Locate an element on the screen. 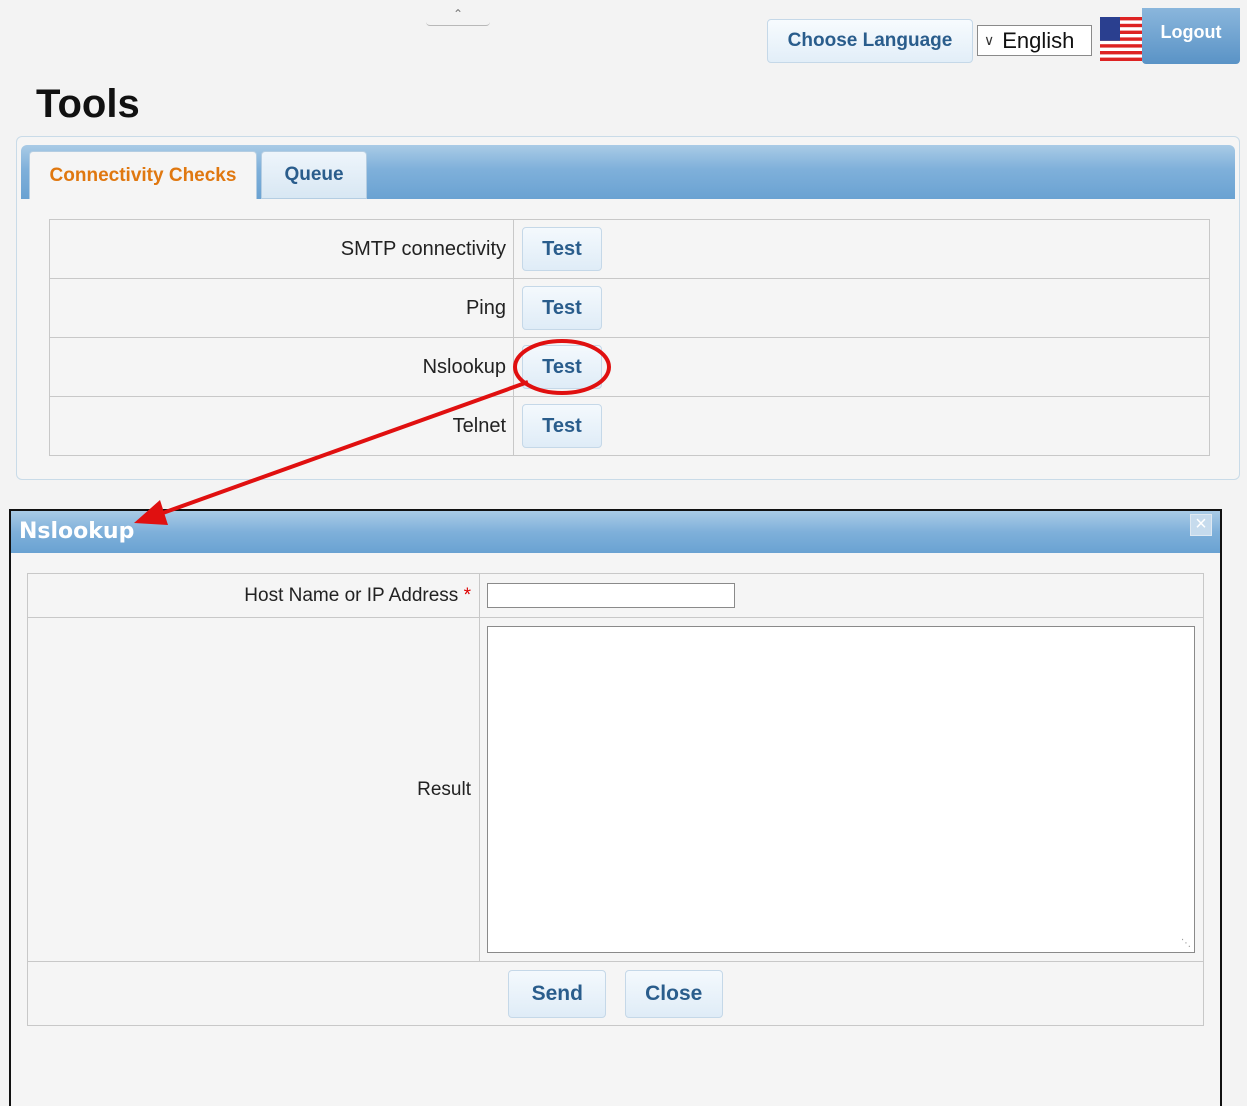 Image resolution: width=1247 pixels, height=1106 pixels. language-select: ∨ English is located at coordinates (1034, 40).